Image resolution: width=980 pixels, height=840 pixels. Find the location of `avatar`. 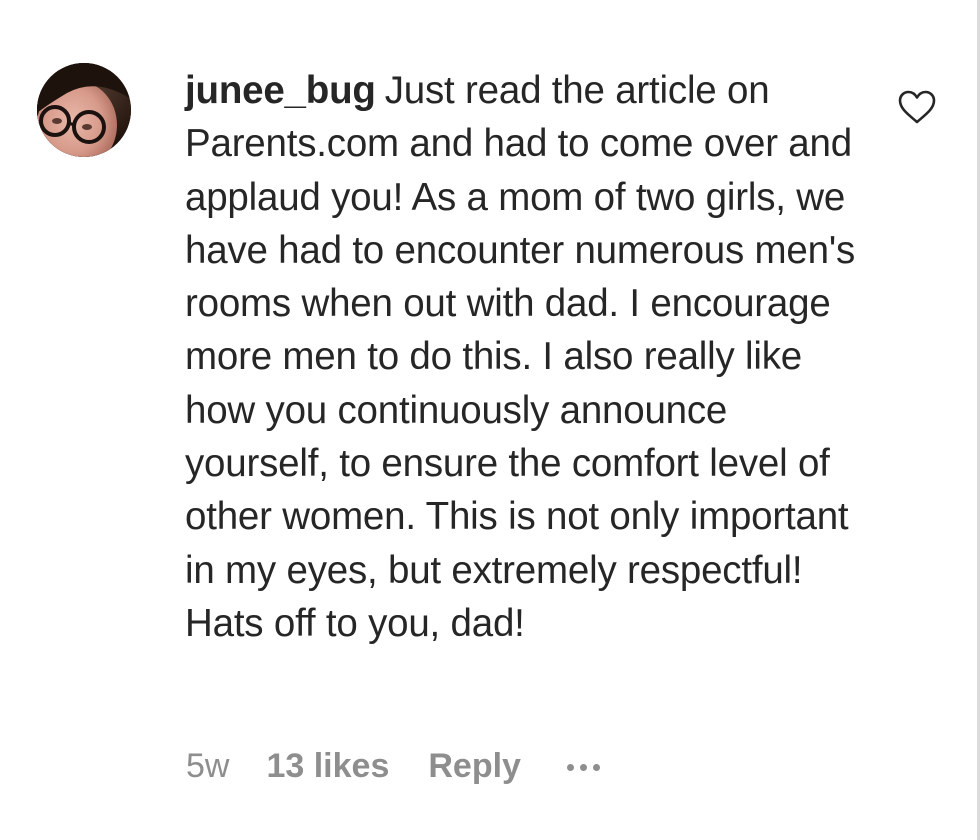

avatar is located at coordinates (84, 110).